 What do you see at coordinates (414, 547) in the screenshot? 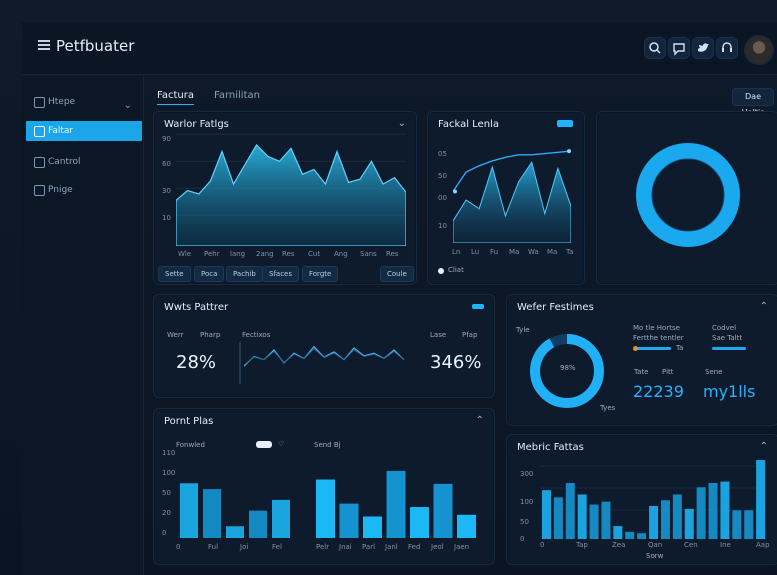
I see `x-tick: Fed` at bounding box center [414, 547].